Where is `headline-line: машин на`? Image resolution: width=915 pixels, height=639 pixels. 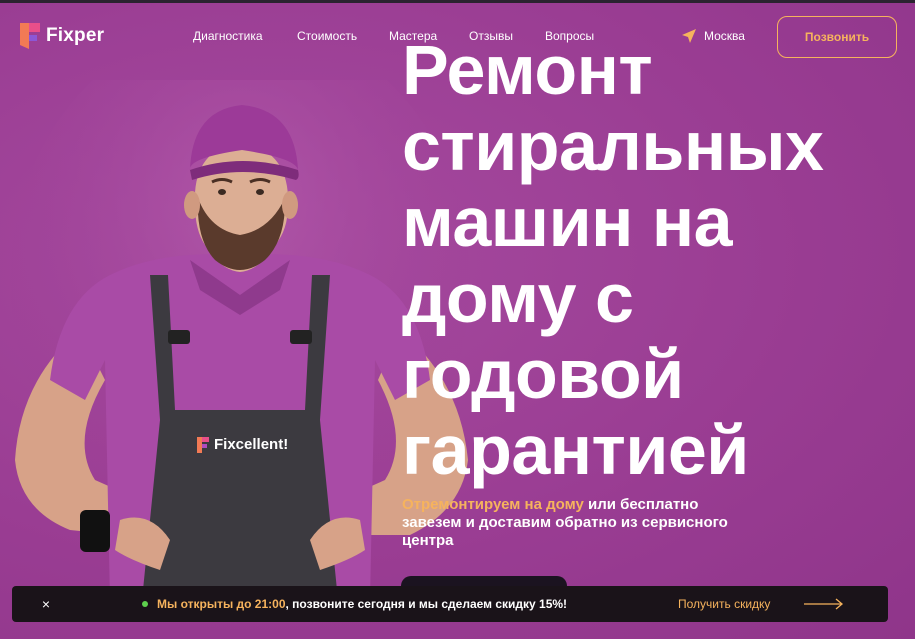
headline-line: машин на is located at coordinates (567, 222).